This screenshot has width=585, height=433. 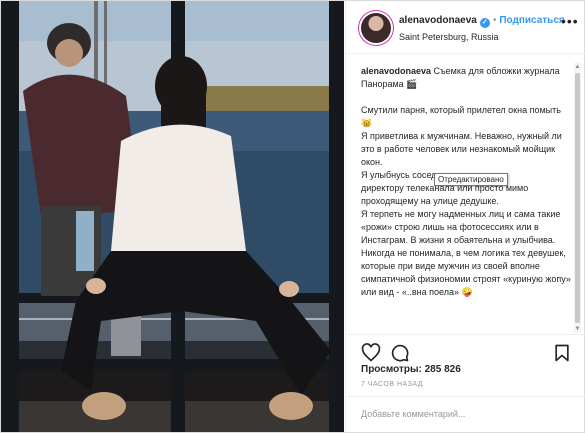 What do you see at coordinates (461, 414) in the screenshot?
I see `comment-input` at bounding box center [461, 414].